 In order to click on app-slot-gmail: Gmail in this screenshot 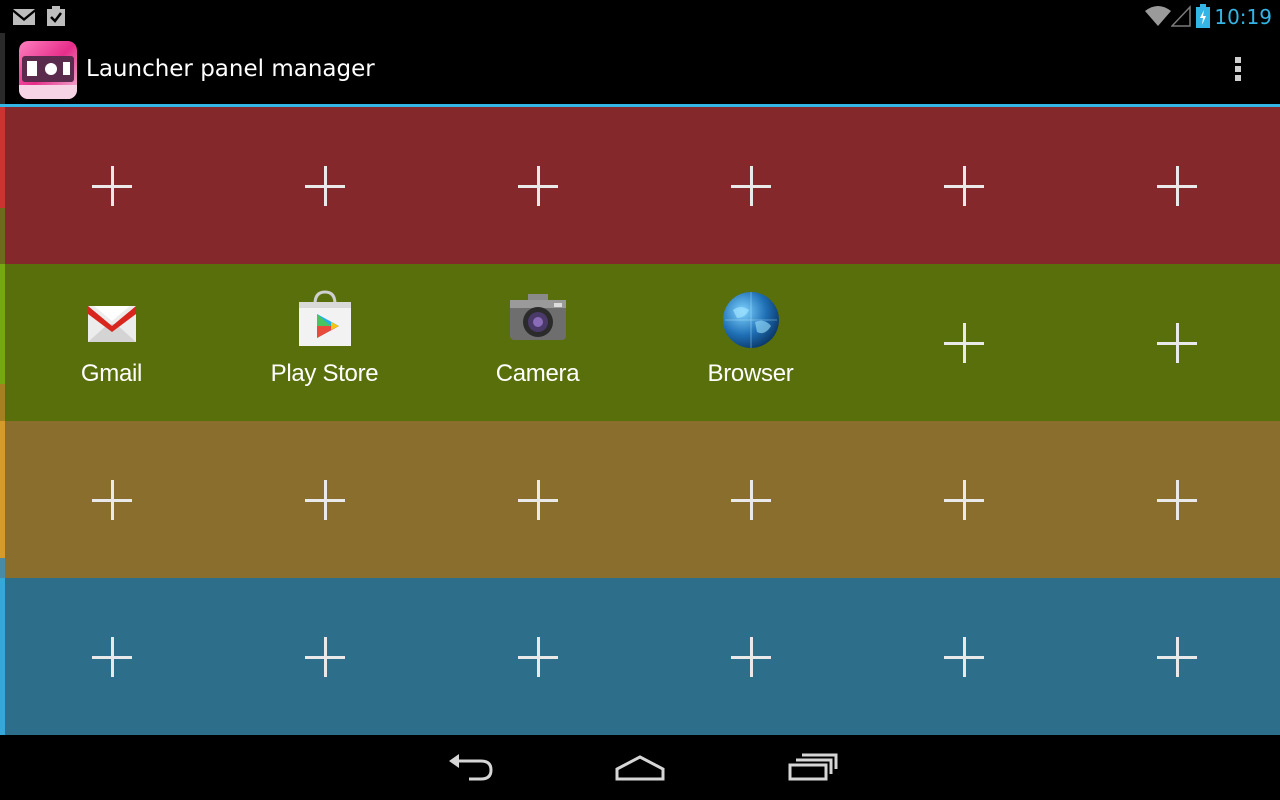, I will do `click(111, 342)`.